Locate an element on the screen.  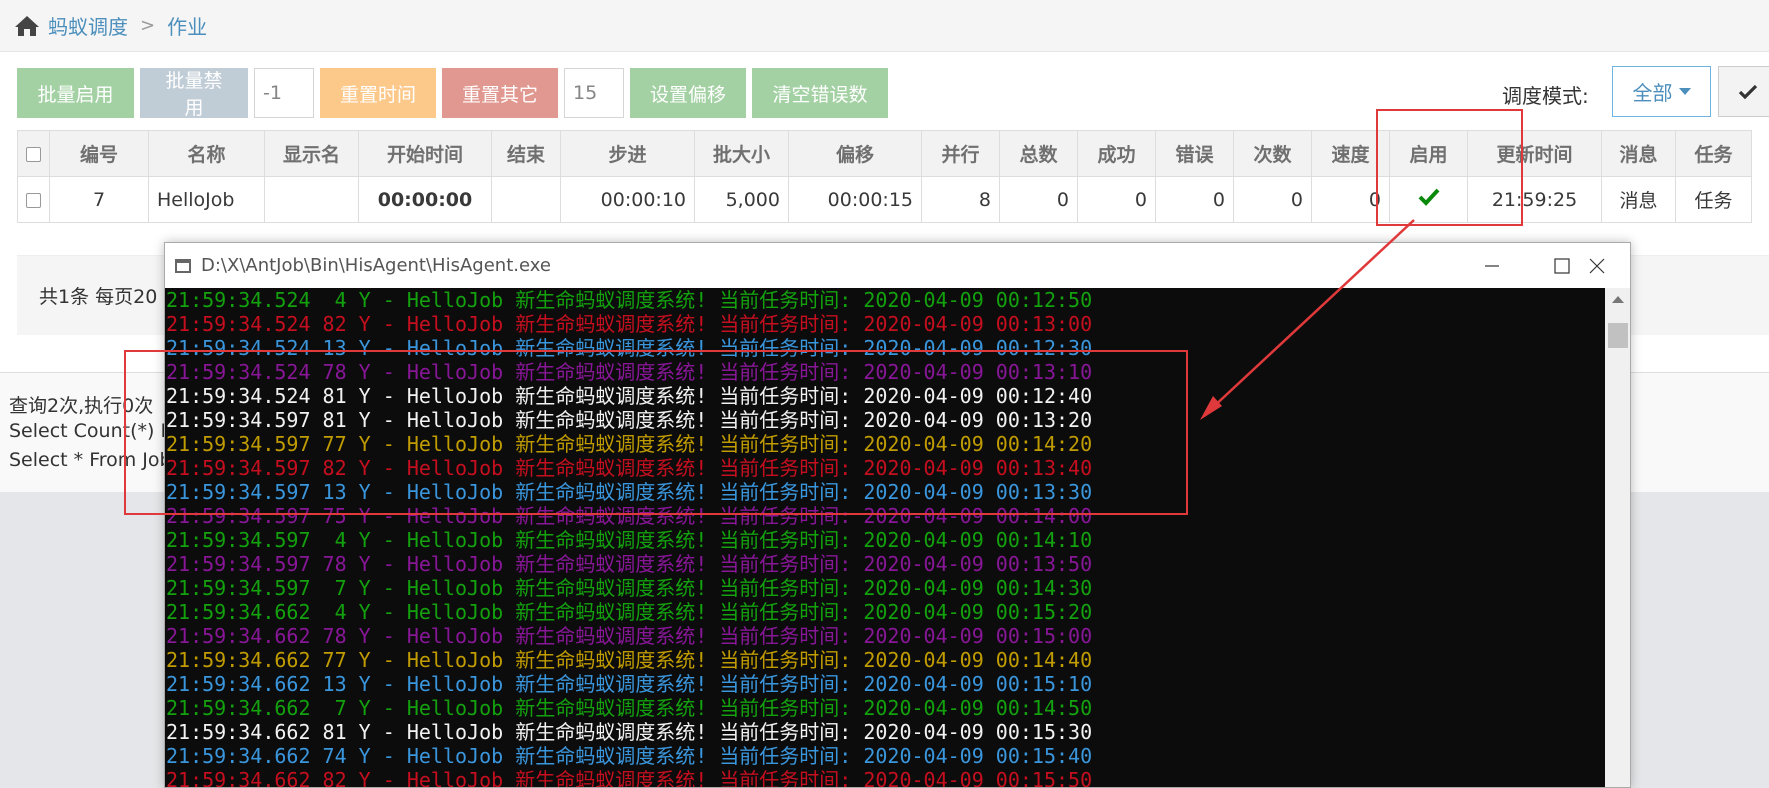
cell-name-link: HelloJob is located at coordinates (206, 199).